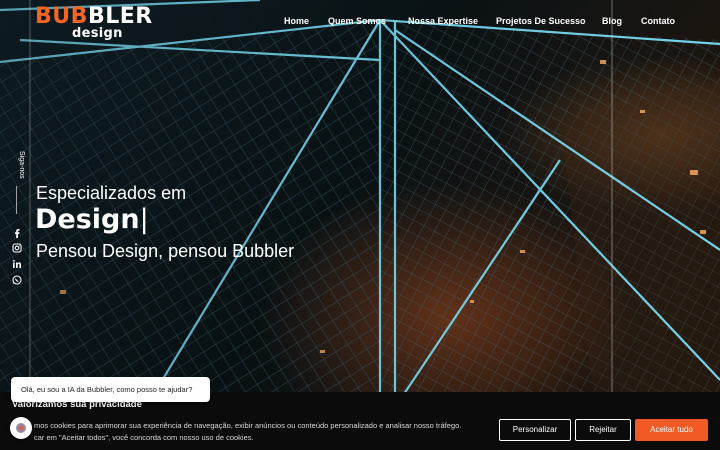 This screenshot has height=450, width=720. Describe the element at coordinates (111, 193) in the screenshot. I see `hero-subheading: Especializados em` at that location.